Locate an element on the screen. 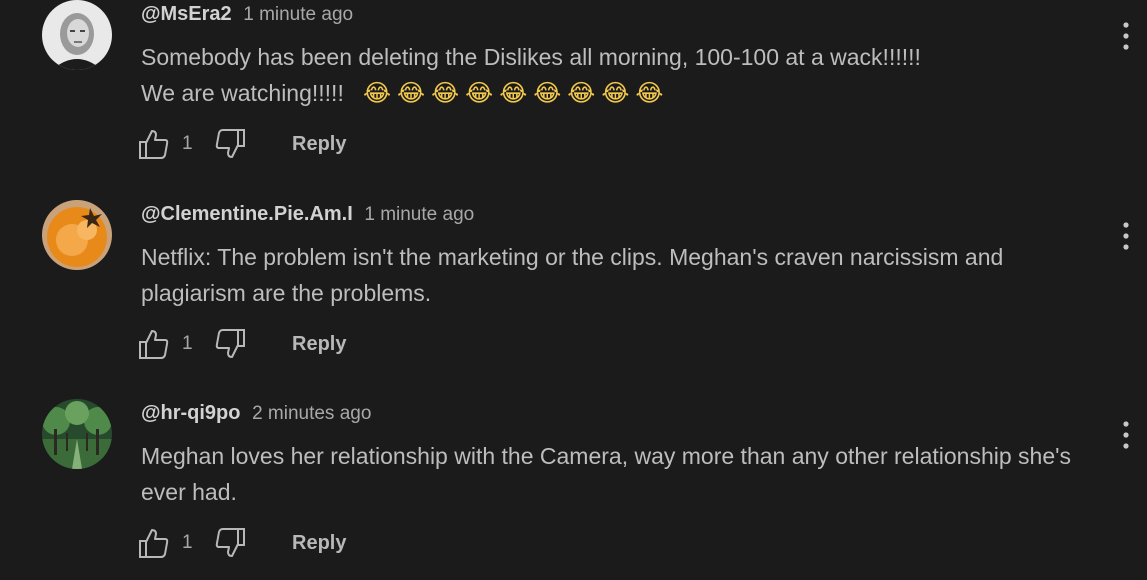 This screenshot has height=580, width=1147. emoji-text: 😂😂😂😂😂😂😂😂😂 is located at coordinates (516, 93).